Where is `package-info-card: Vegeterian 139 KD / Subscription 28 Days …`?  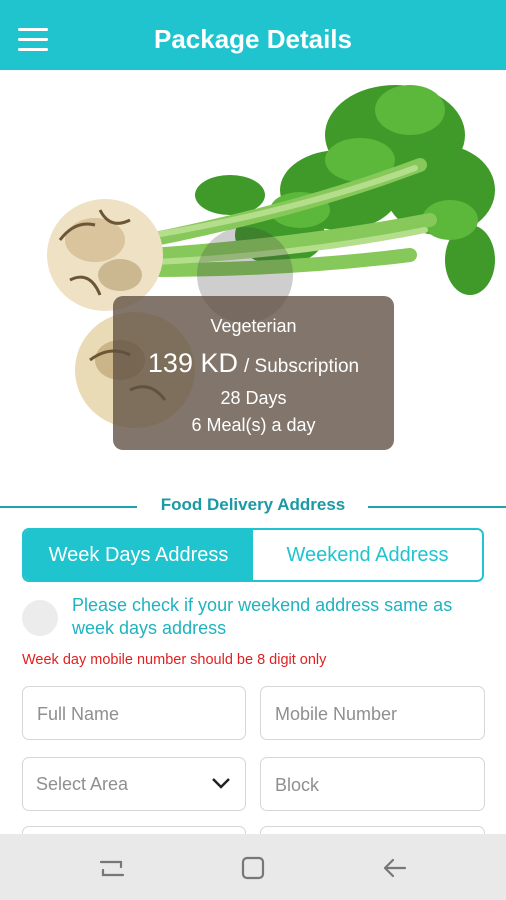 package-info-card: Vegeterian 139 KD / Subscription 28 Days … is located at coordinates (253, 373).